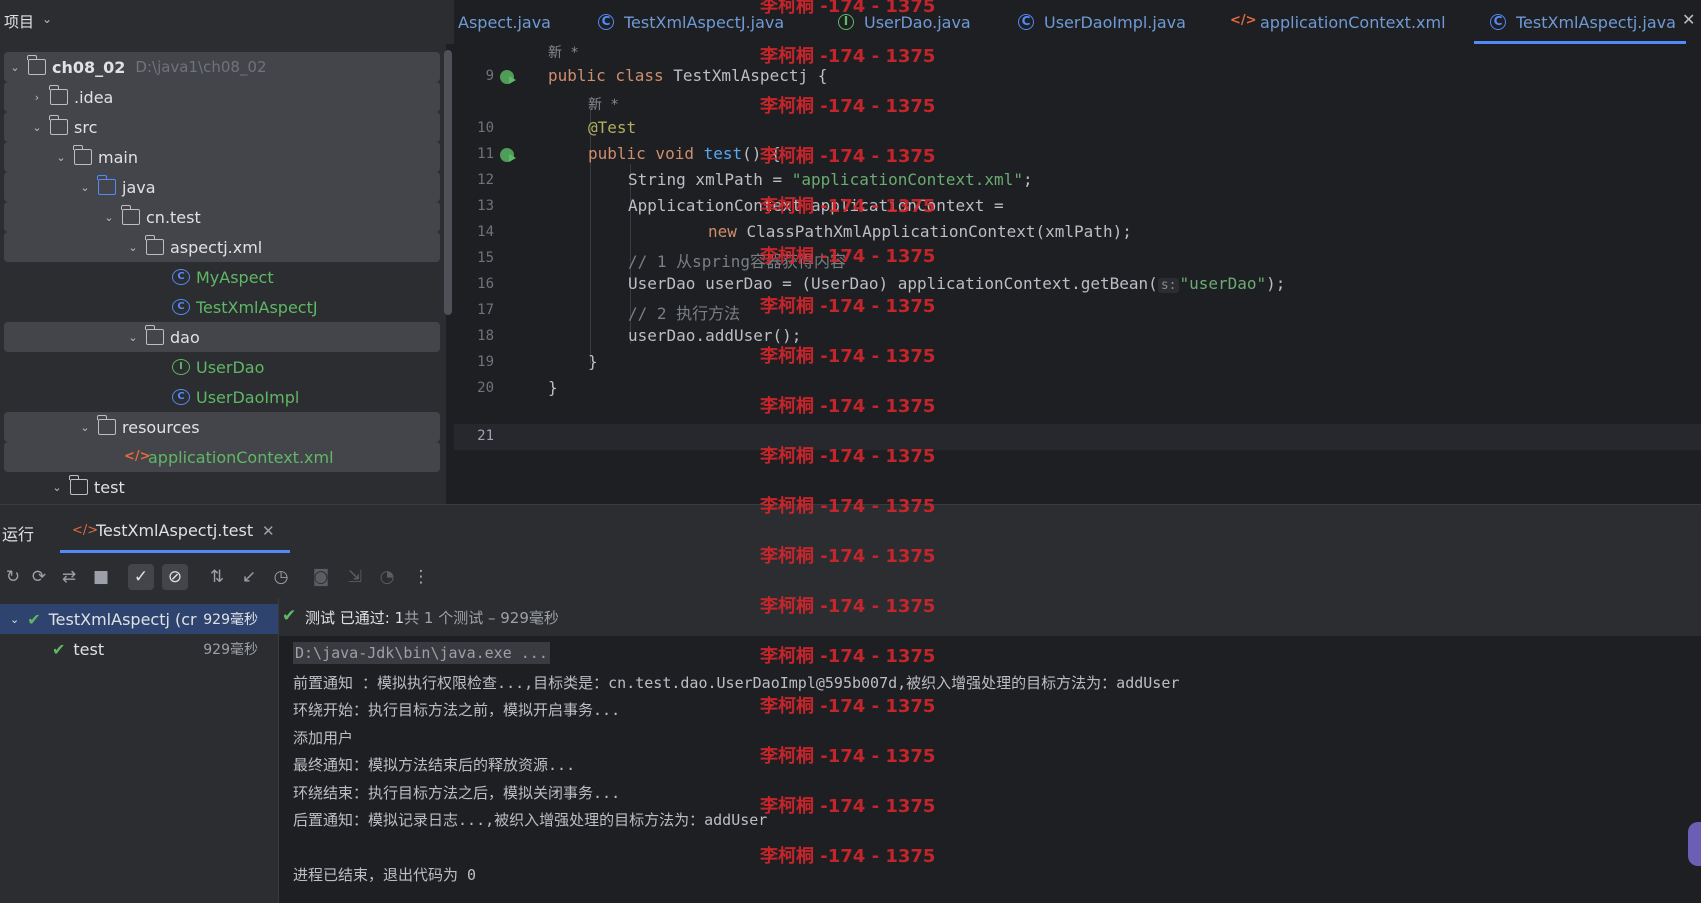 Image resolution: width=1701 pixels, height=903 pixels. What do you see at coordinates (485, 310) in the screenshot?
I see `line-number: 17` at bounding box center [485, 310].